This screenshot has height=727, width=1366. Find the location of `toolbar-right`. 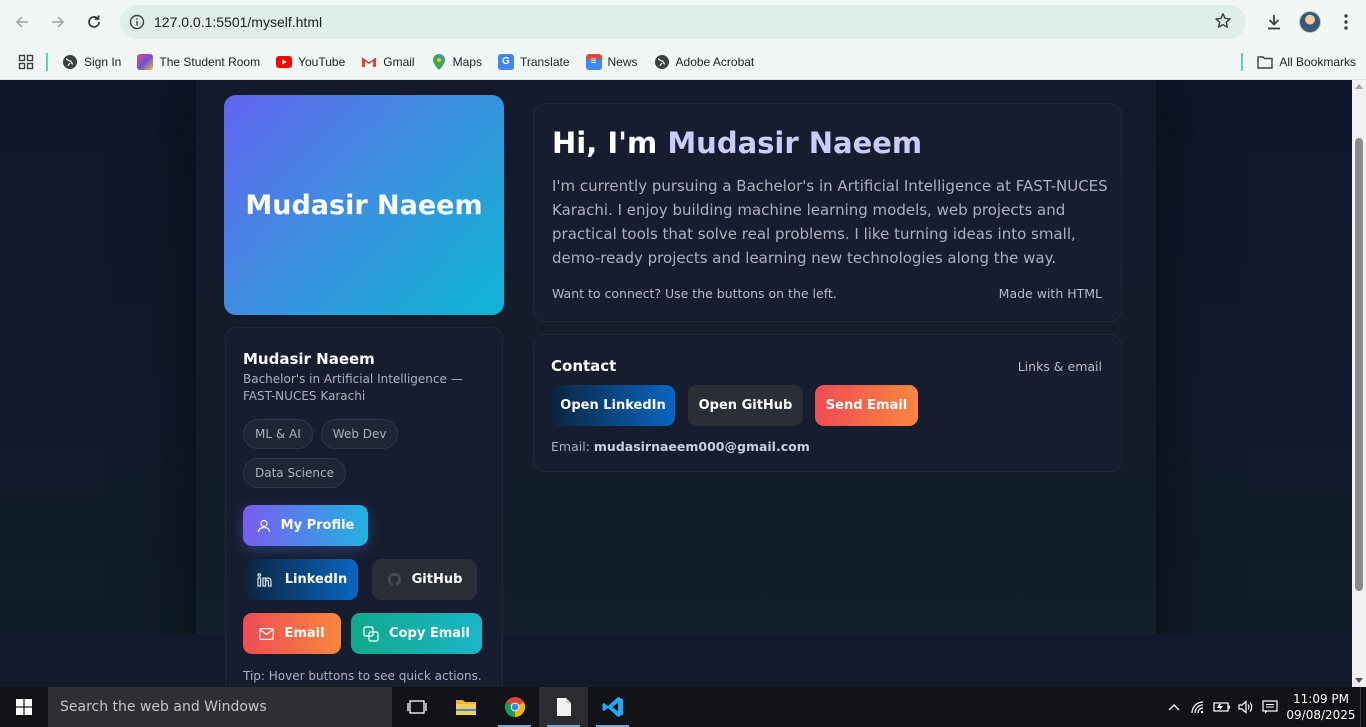

toolbar-right is located at coordinates (1310, 22).